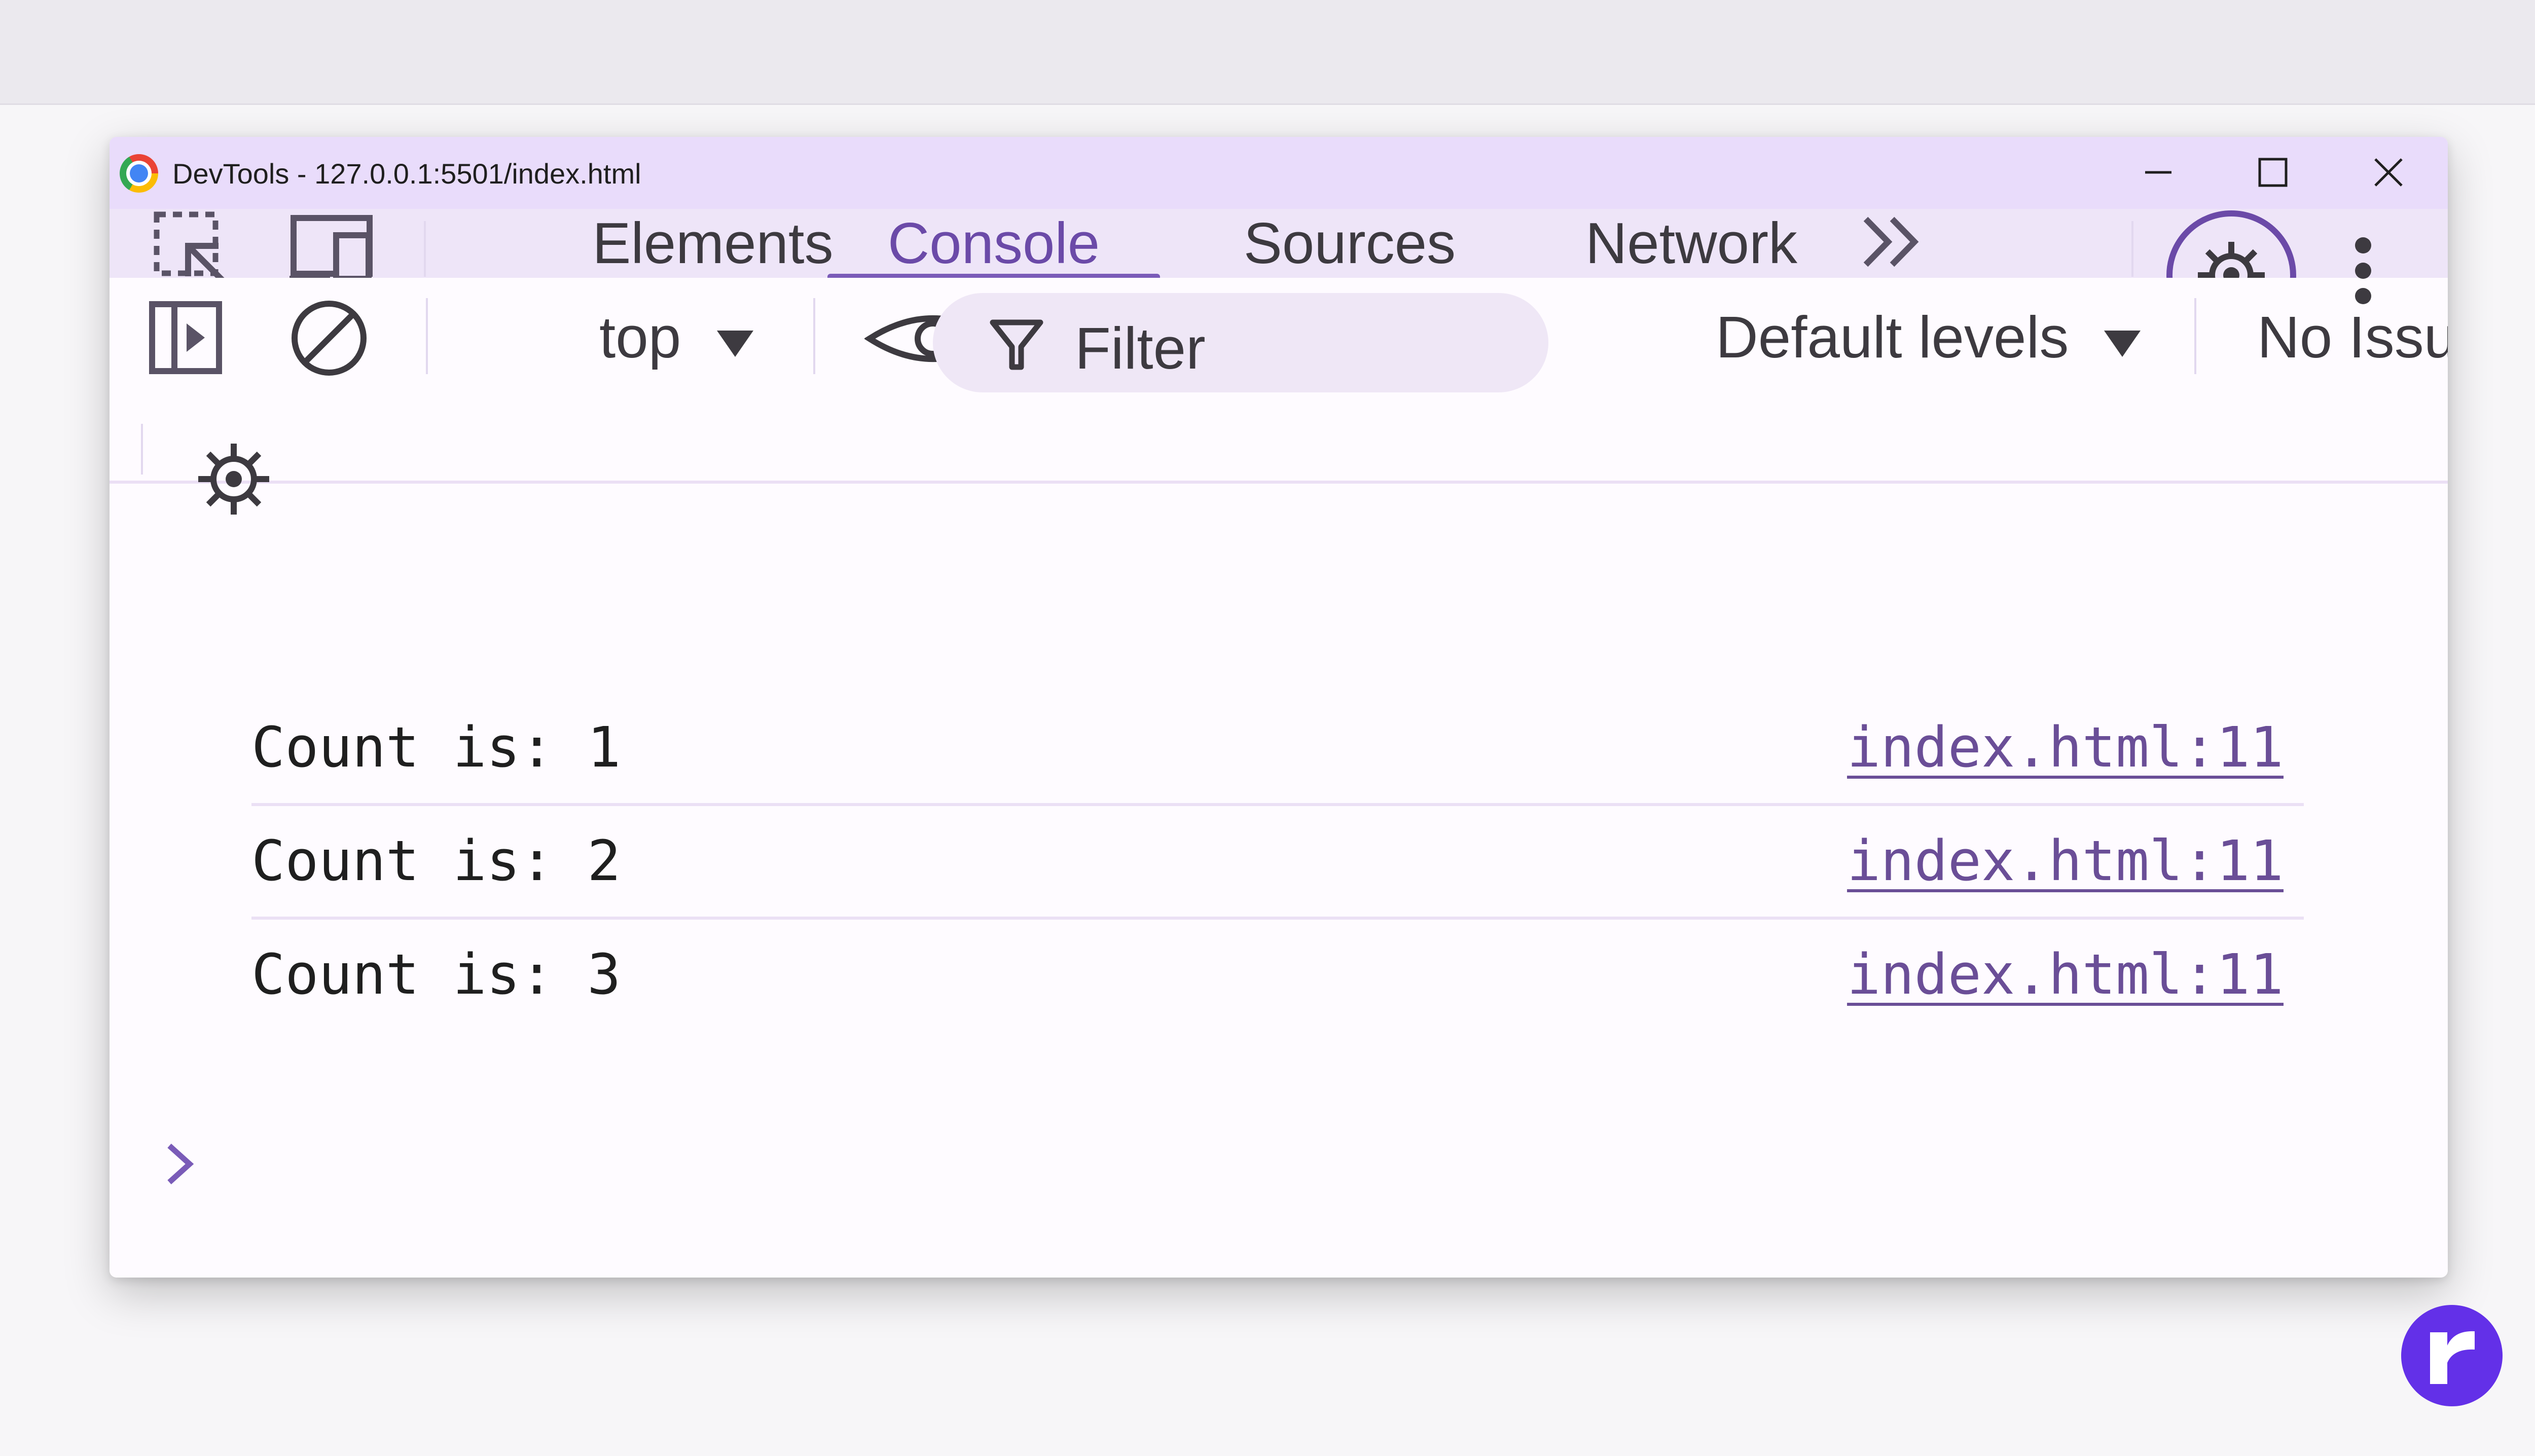 This screenshot has width=2535, height=1456. I want to click on toggle-sidebar-button, so click(185, 337).